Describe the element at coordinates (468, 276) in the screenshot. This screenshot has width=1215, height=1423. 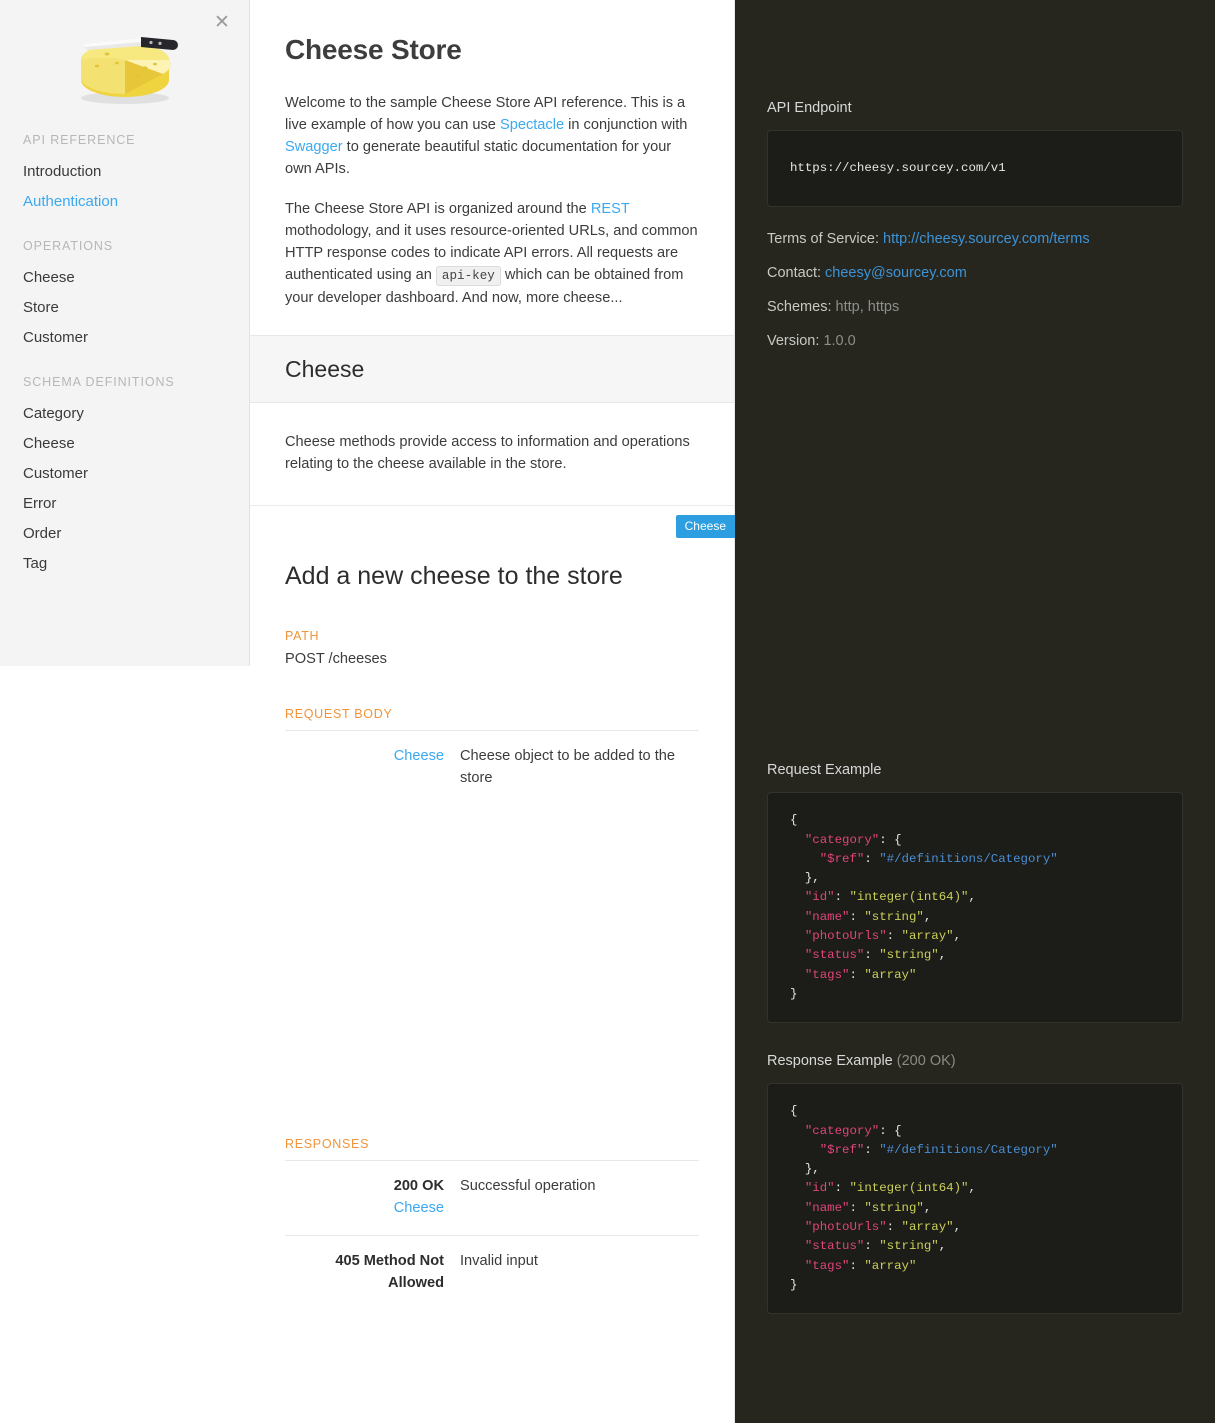
I see `api-key-code: api-key` at that location.